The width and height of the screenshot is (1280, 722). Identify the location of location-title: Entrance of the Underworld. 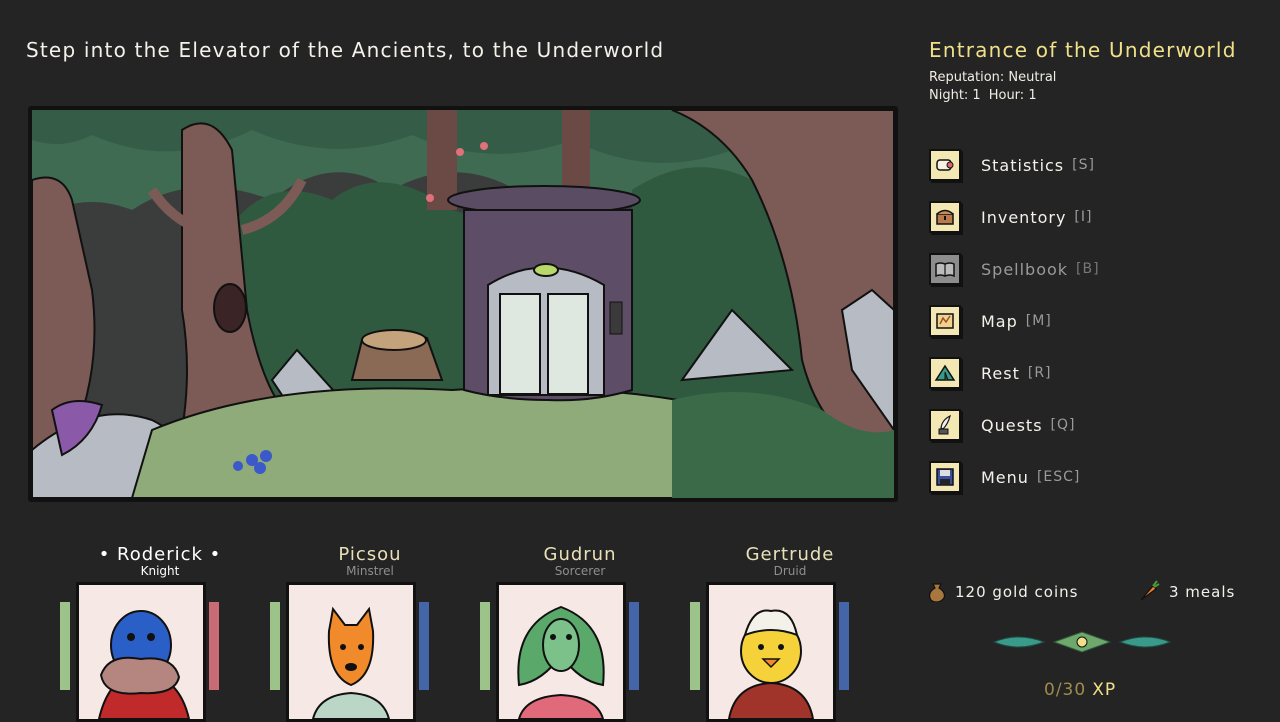
(1083, 50).